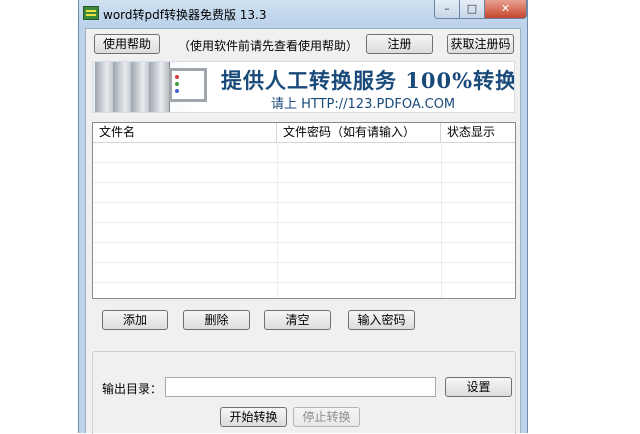 The height and width of the screenshot is (434, 640). What do you see at coordinates (478, 132) in the screenshot?
I see `column-header-status: 状态显示` at bounding box center [478, 132].